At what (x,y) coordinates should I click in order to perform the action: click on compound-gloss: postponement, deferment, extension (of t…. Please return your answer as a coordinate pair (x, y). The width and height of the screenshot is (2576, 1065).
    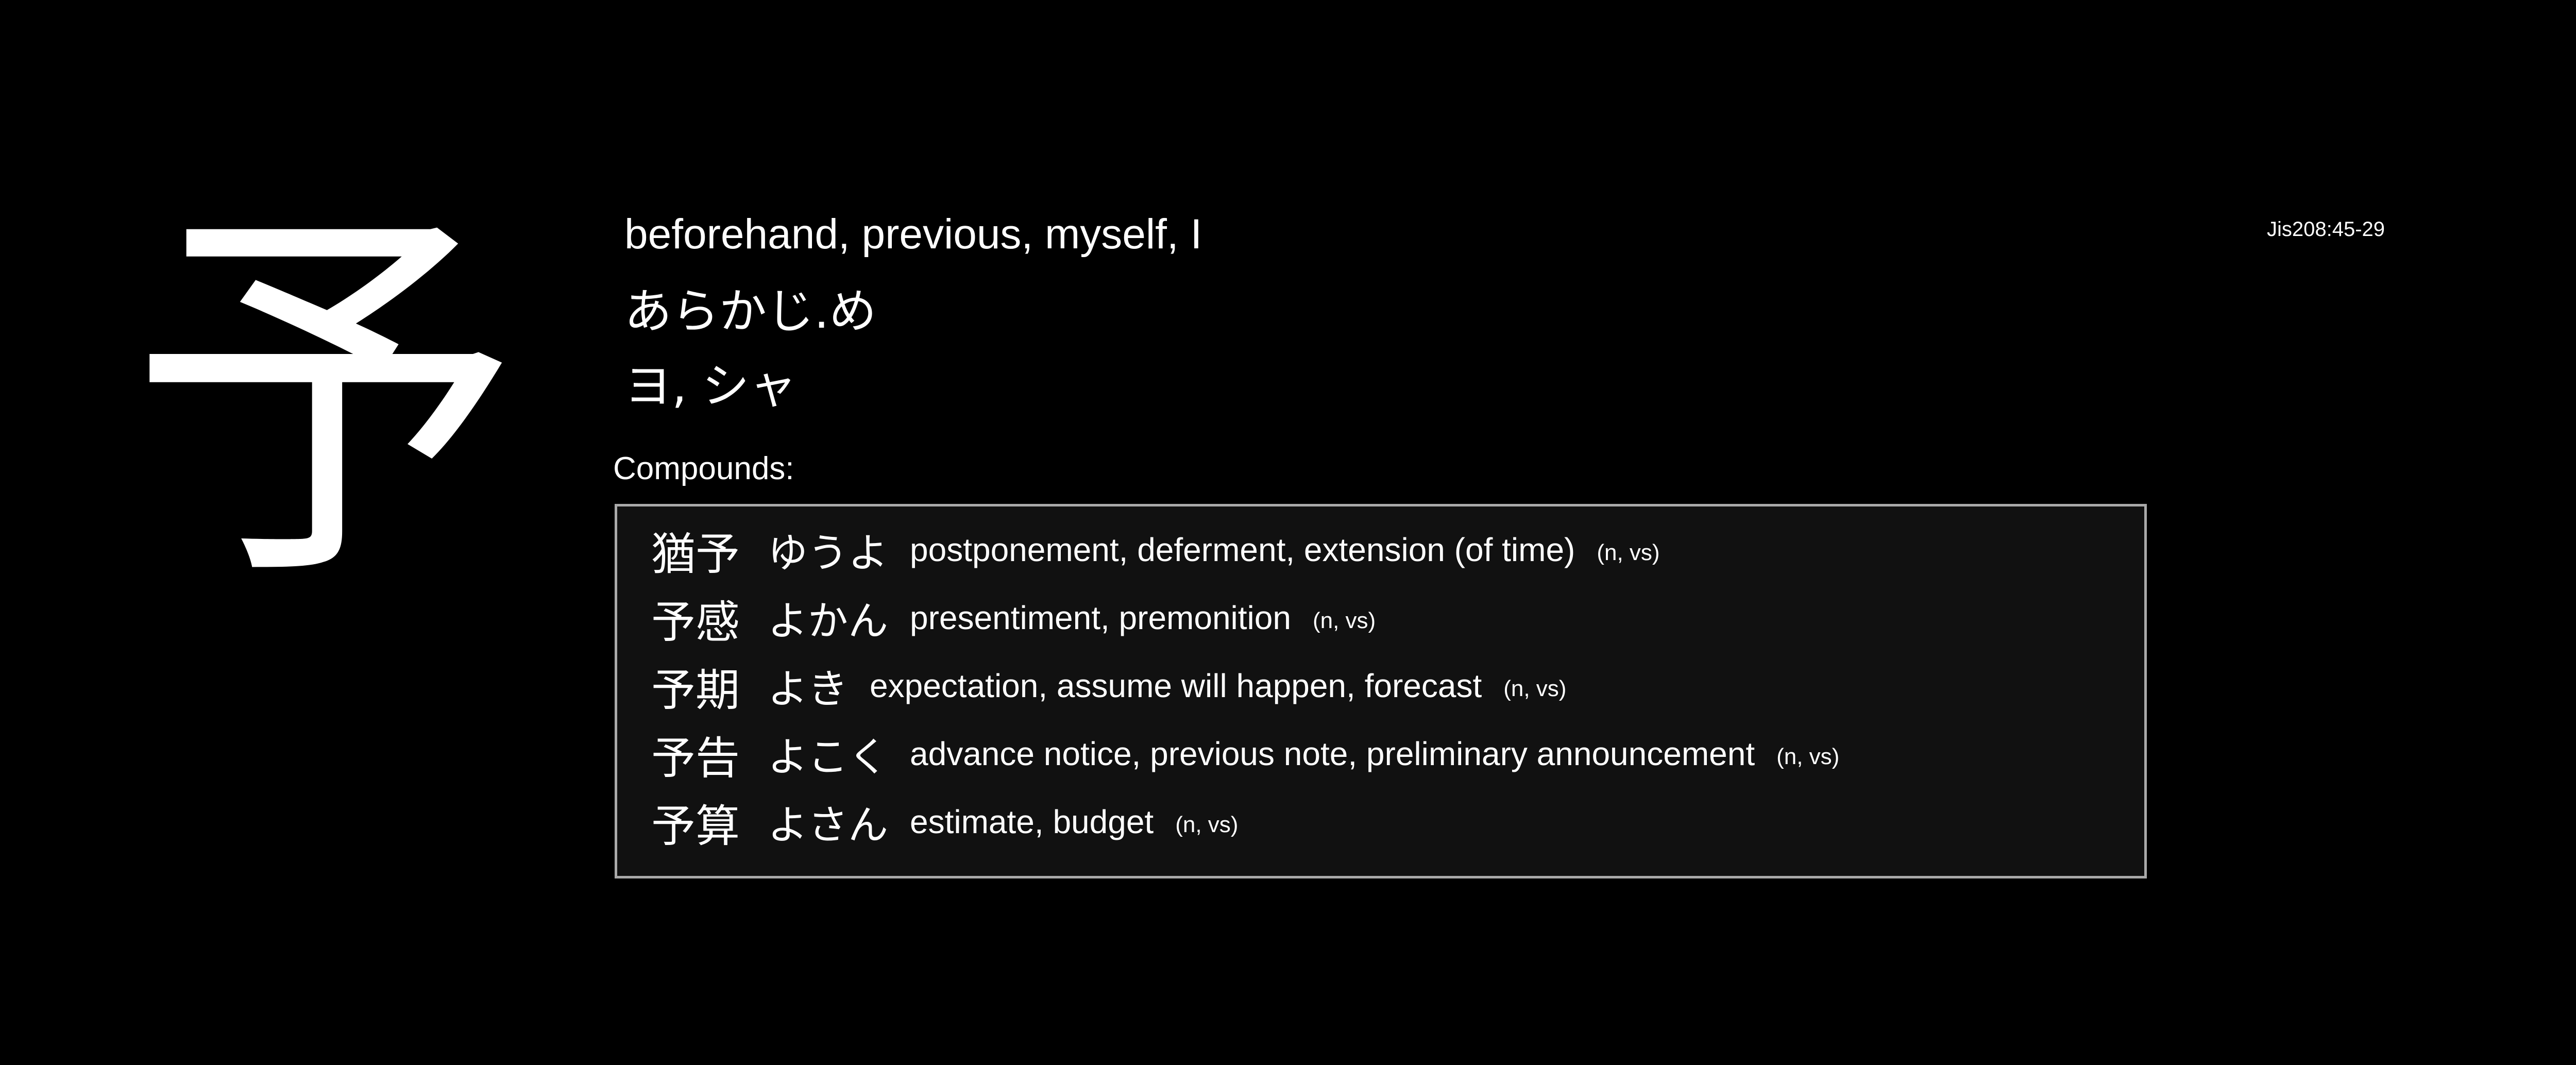
    Looking at the image, I should click on (1242, 549).